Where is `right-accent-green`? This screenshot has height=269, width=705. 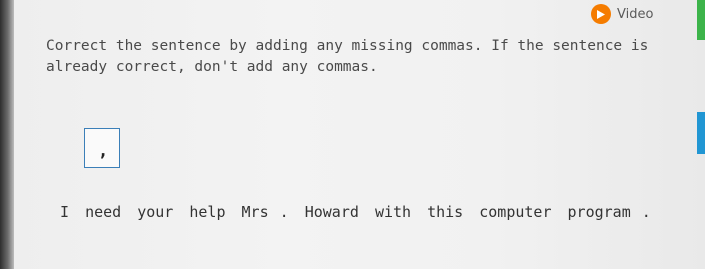
right-accent-green is located at coordinates (701, 20).